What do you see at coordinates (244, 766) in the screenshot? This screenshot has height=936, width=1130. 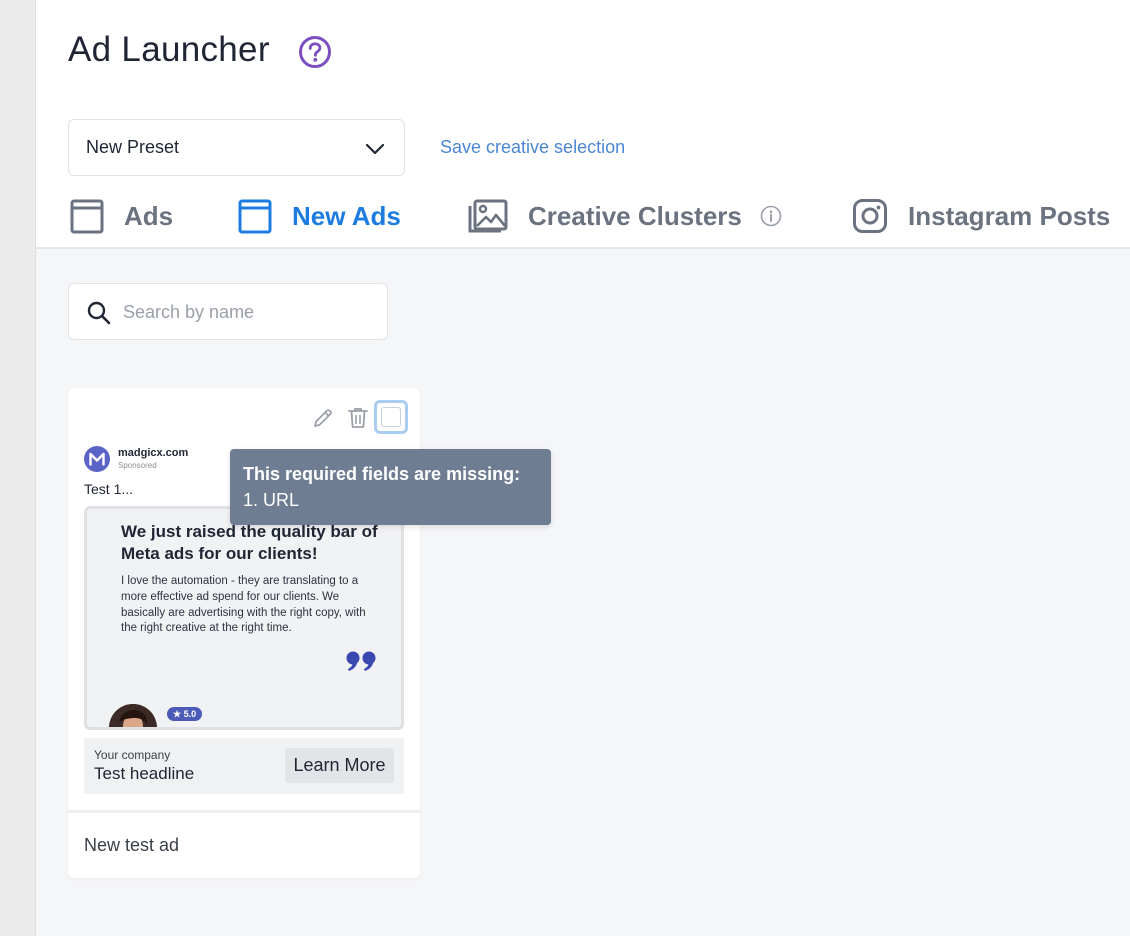 I see `cta-bar: Your company Test headline Learn More` at bounding box center [244, 766].